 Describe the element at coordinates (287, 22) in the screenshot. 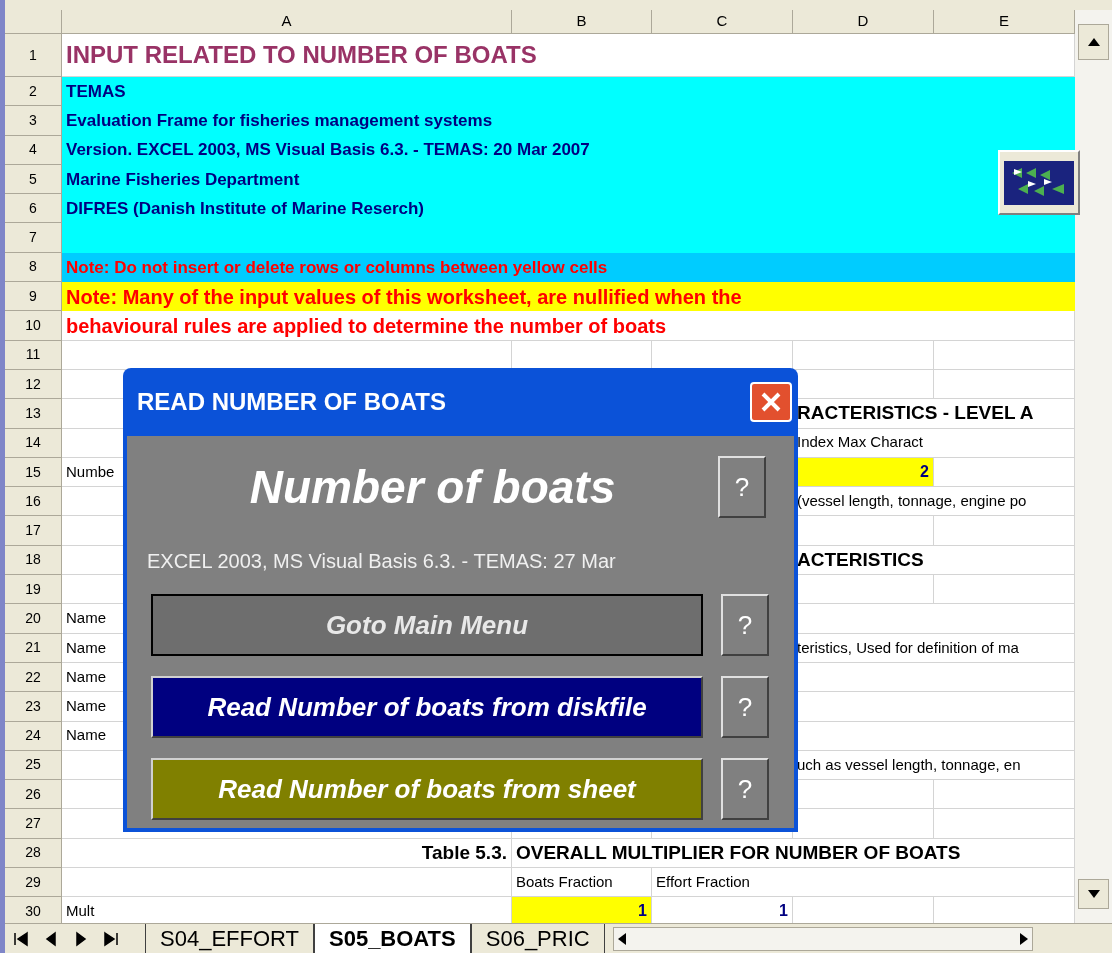

I see `column-header: A` at that location.